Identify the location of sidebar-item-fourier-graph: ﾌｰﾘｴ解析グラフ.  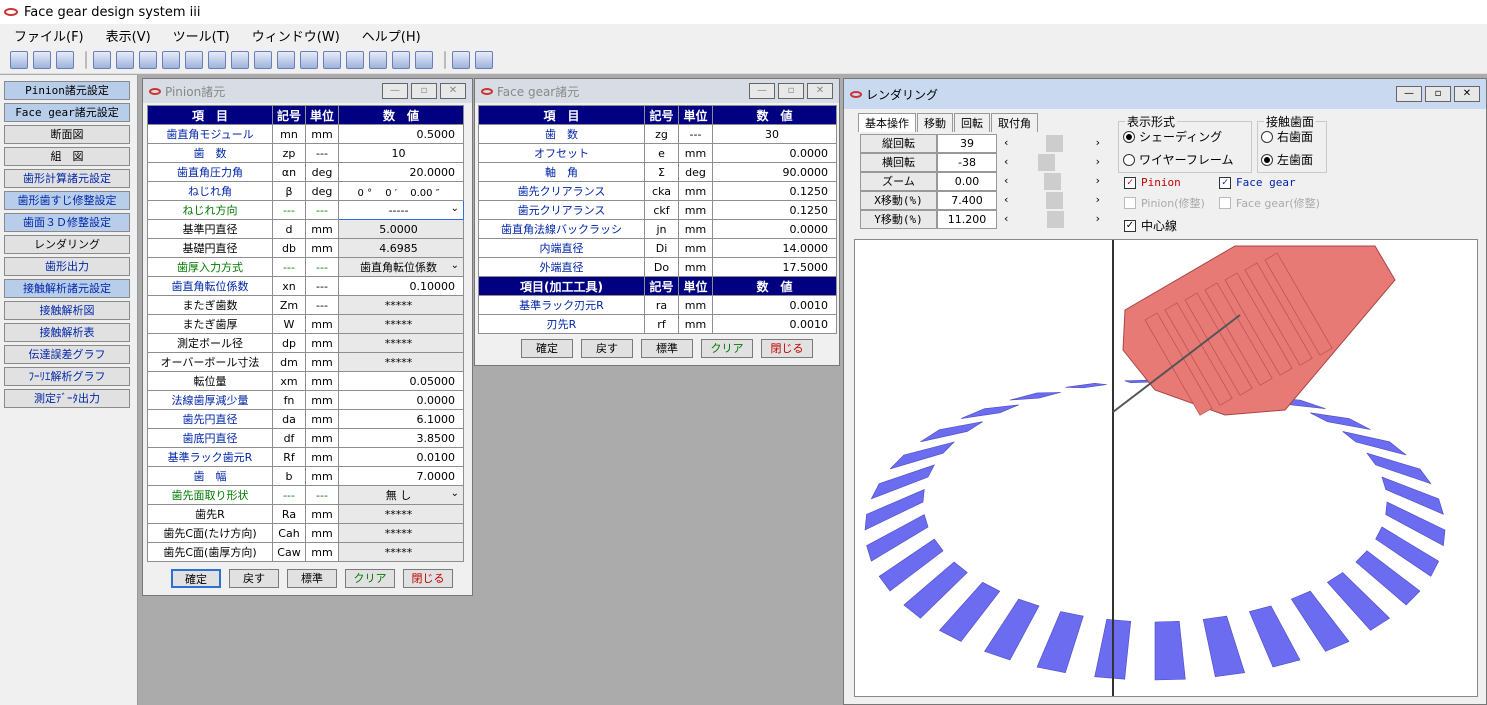
(67, 376).